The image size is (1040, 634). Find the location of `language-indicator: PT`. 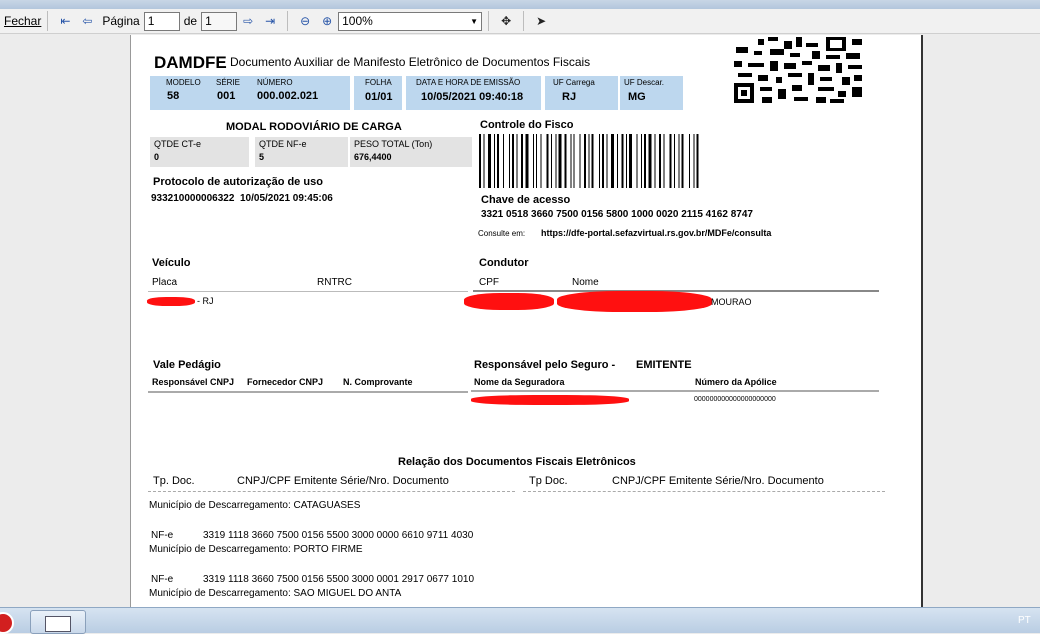

language-indicator: PT is located at coordinates (1024, 620).